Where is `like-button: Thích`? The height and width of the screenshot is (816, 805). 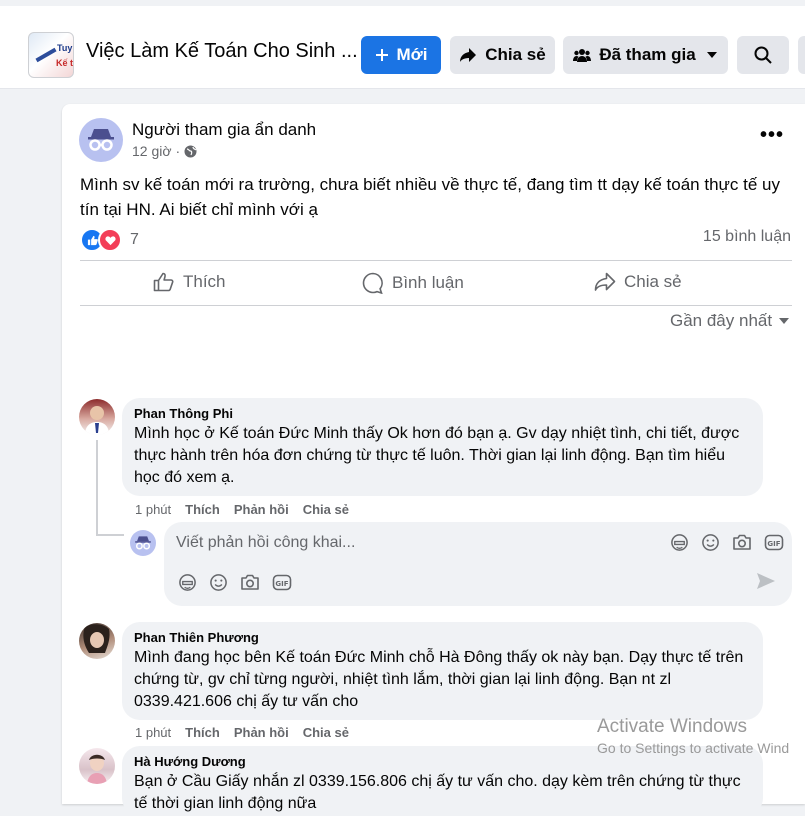 like-button: Thích is located at coordinates (189, 282).